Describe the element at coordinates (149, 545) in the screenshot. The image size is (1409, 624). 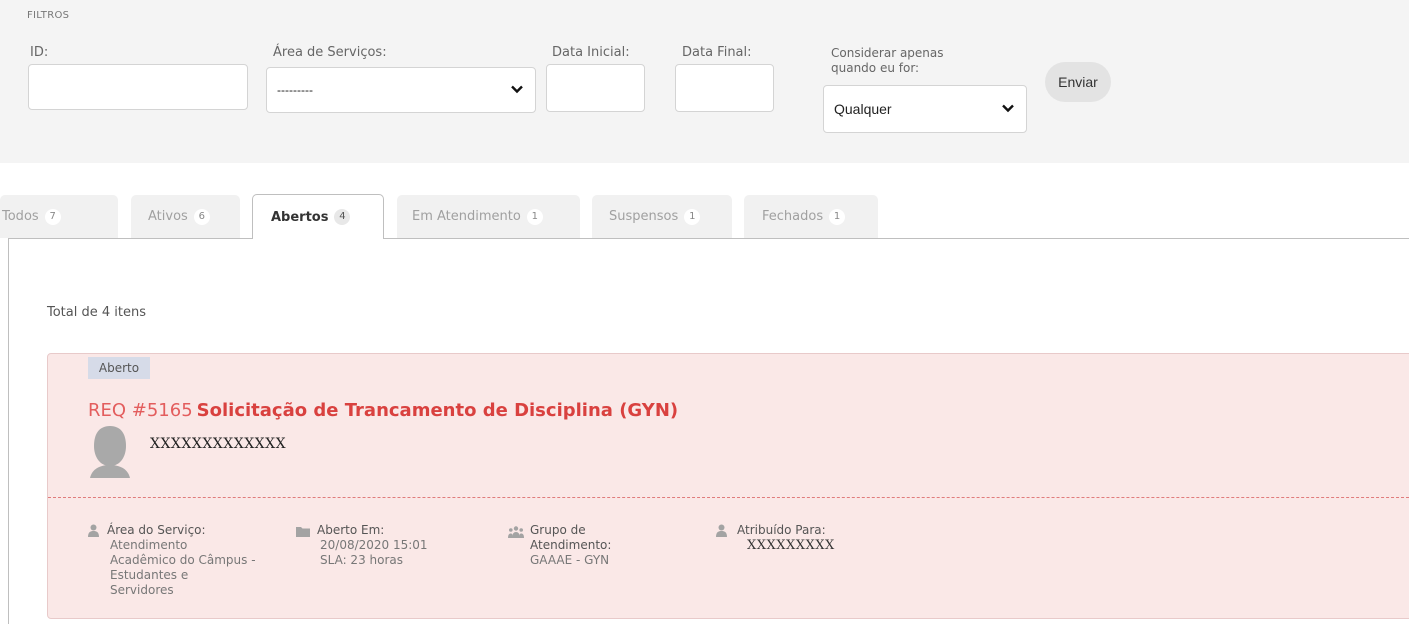
I see `area-line: Atendimento` at that location.